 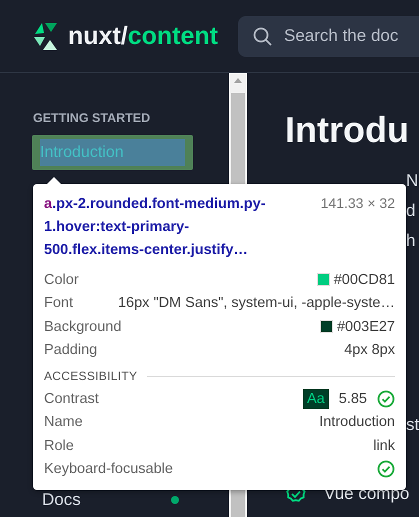 I want to click on paragraph-text: h, so click(x=411, y=241).